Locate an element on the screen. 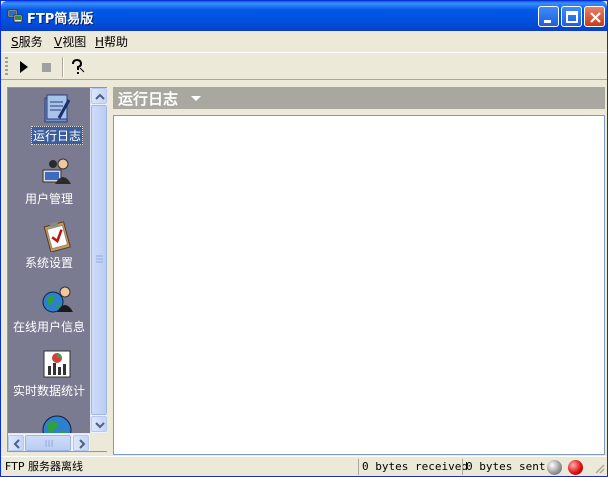 This screenshot has height=477, width=608. content-title: 运行日志 is located at coordinates (148, 99).